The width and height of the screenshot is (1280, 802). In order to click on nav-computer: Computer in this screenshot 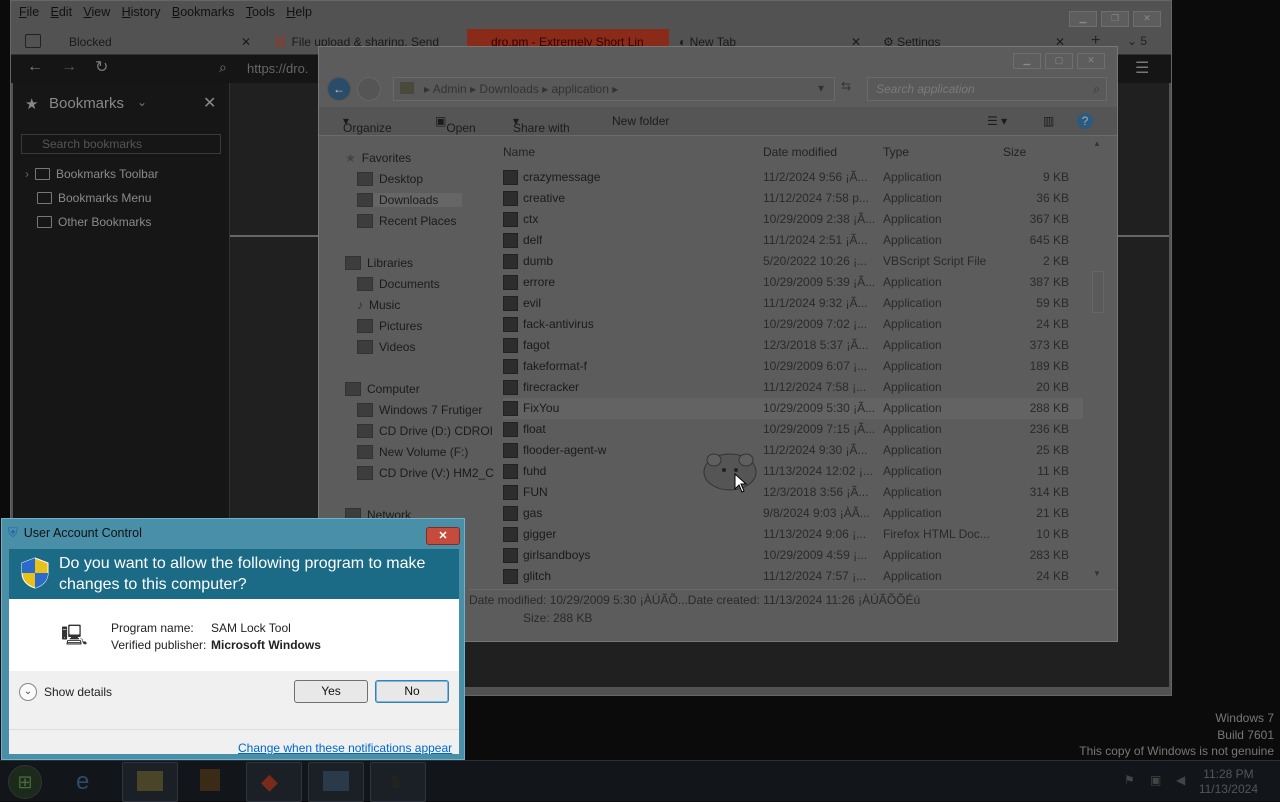, I will do `click(382, 389)`.